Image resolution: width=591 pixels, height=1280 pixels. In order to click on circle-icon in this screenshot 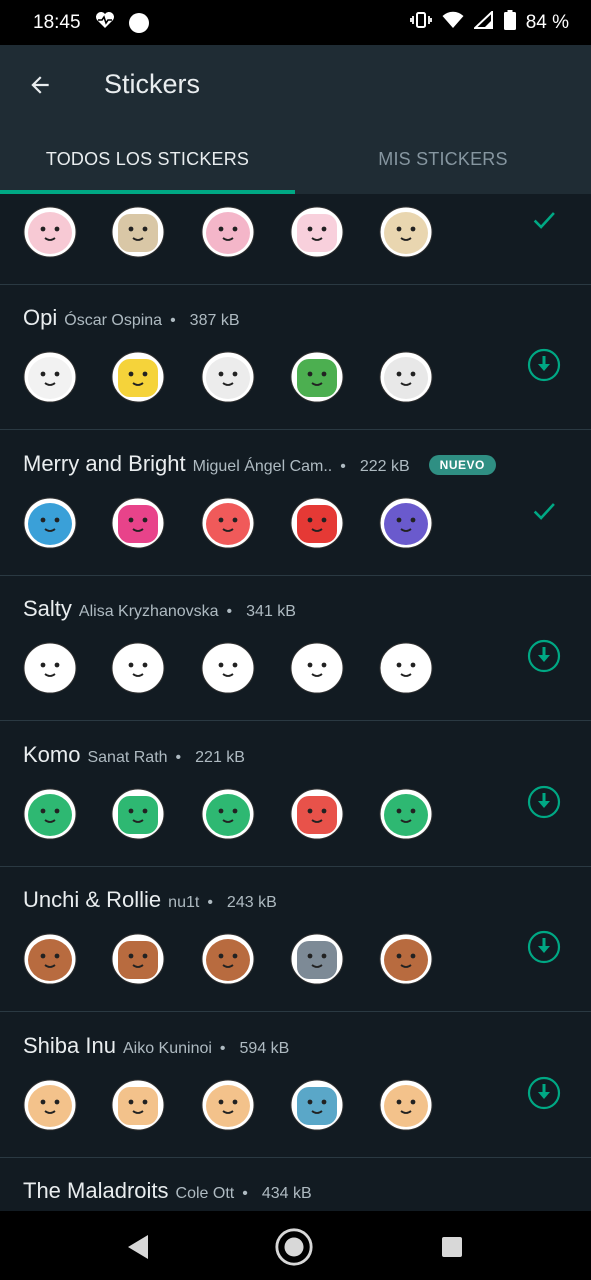, I will do `click(138, 22)`.